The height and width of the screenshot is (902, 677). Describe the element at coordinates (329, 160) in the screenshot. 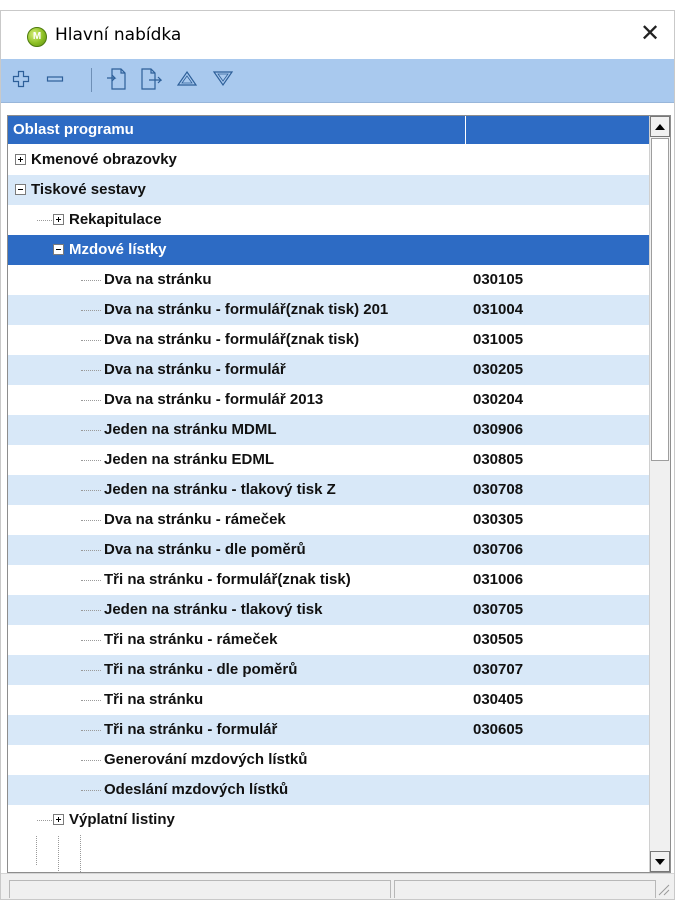

I see `tree-row-kmenove-obrazovky: Kmenové obrazovky` at that location.